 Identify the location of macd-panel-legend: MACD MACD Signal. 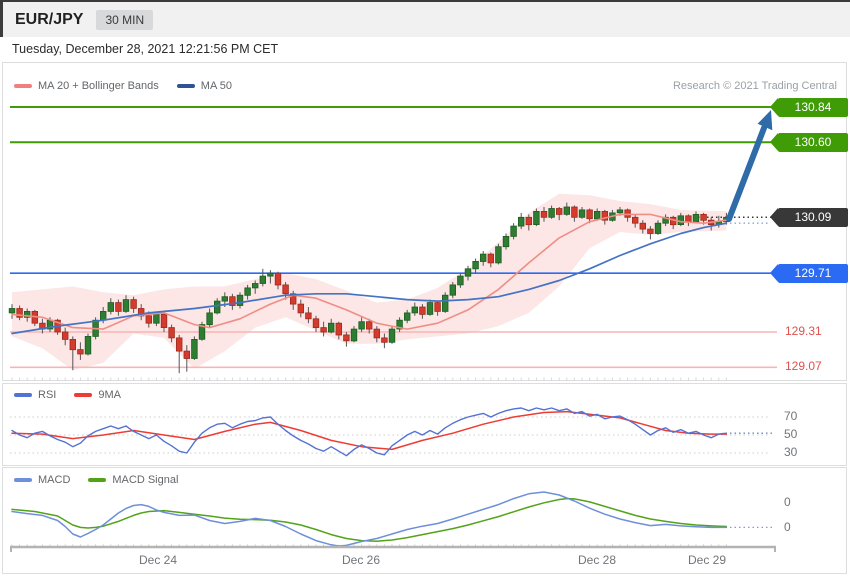
(96, 480).